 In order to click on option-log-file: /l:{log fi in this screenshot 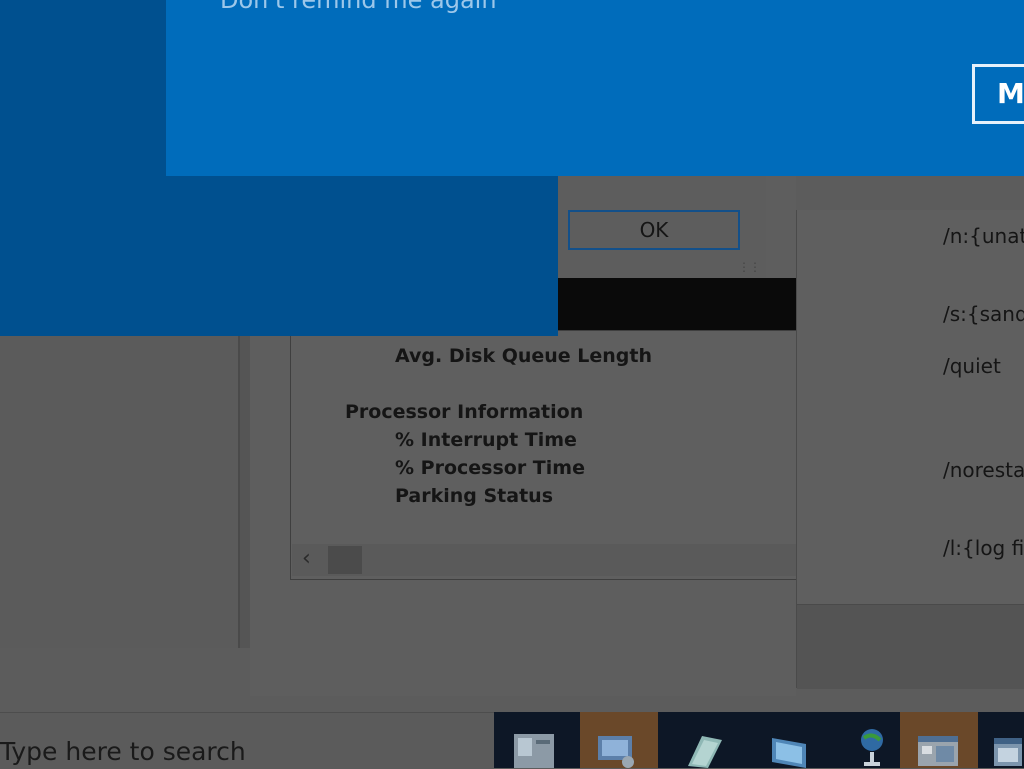, I will do `click(983, 548)`.